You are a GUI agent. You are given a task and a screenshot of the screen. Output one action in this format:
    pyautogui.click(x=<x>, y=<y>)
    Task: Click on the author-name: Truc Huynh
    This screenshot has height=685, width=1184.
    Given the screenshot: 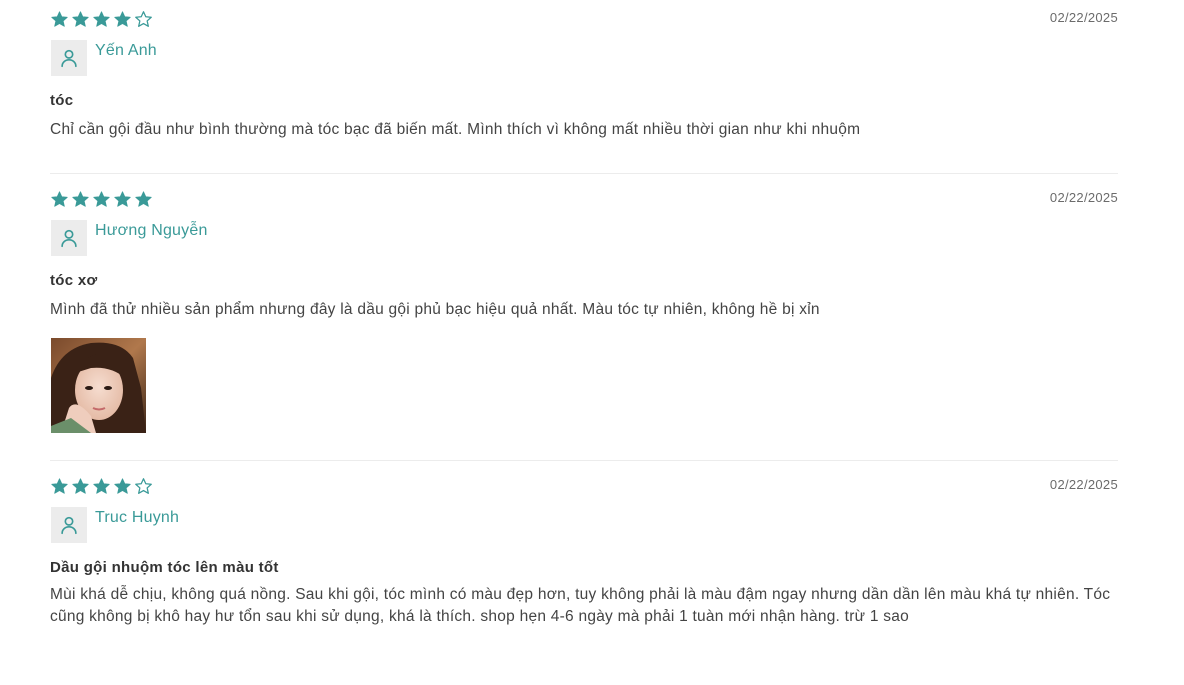 What is the action you would take?
    pyautogui.click(x=137, y=517)
    